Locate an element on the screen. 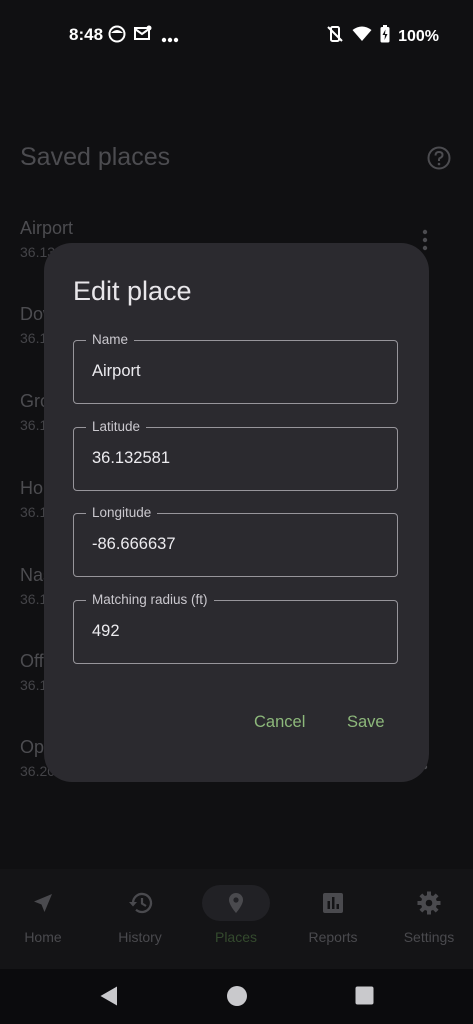  nav-item-history: History is located at coordinates (140, 919).